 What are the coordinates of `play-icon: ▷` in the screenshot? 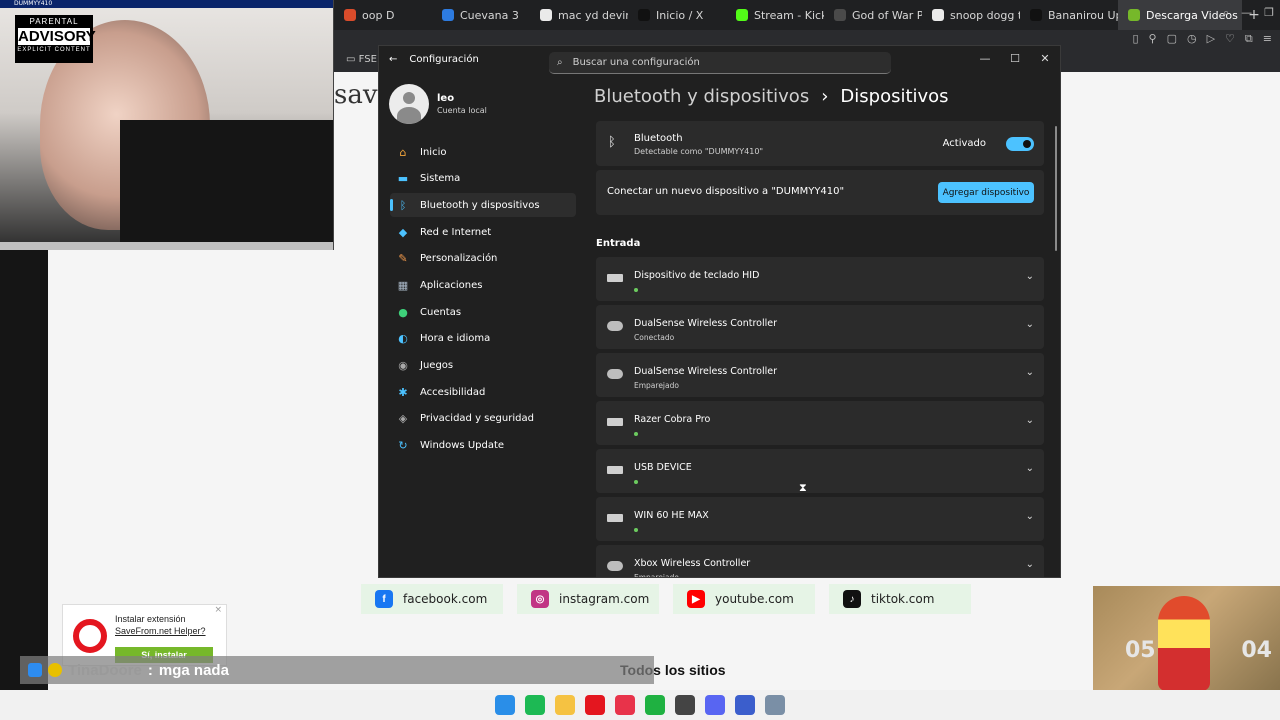 It's located at (1211, 39).